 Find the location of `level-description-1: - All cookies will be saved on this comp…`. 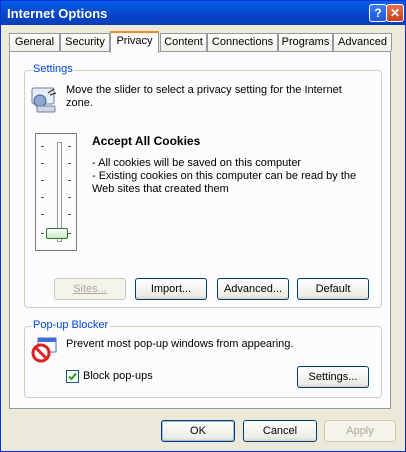

level-description-1: - All cookies will be saved on this comp… is located at coordinates (197, 163).